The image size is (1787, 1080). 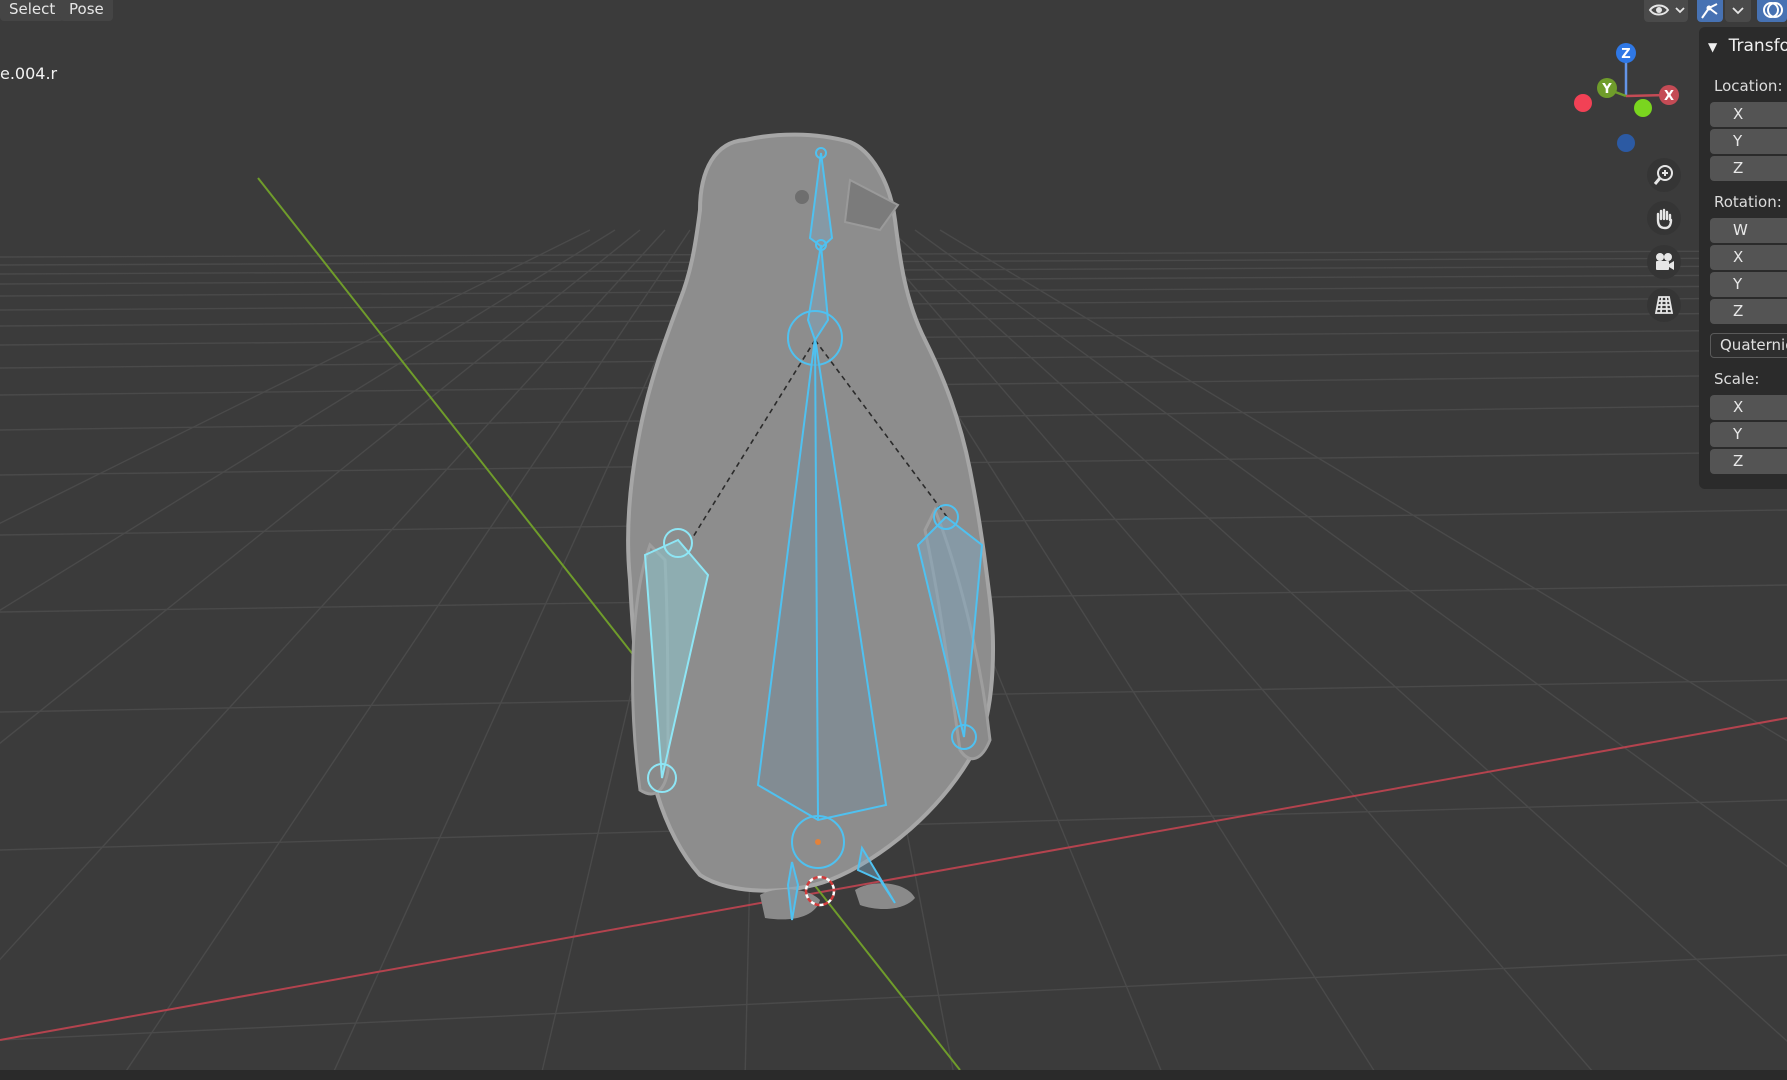 What do you see at coordinates (29, 73) in the screenshot?
I see `active-bone-label: e.004.r` at bounding box center [29, 73].